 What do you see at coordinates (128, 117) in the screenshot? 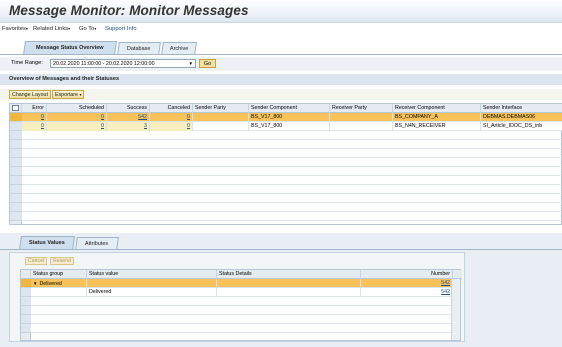
I see `success-count-link: 542` at bounding box center [128, 117].